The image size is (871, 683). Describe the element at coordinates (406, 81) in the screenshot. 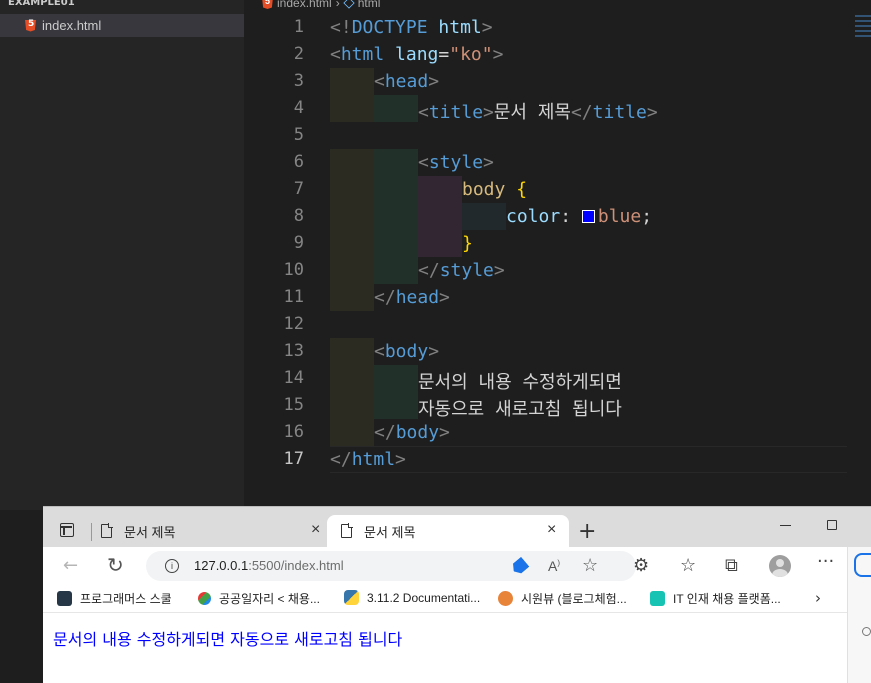

I see `line-source: <head>` at that location.